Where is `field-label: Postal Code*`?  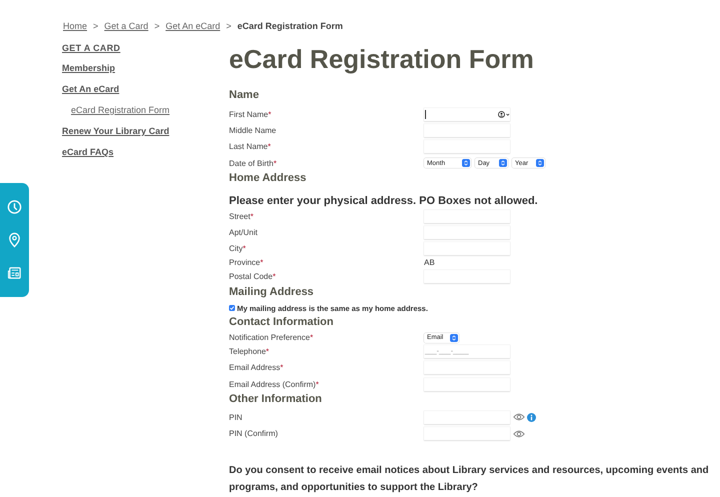
field-label: Postal Code* is located at coordinates (253, 276).